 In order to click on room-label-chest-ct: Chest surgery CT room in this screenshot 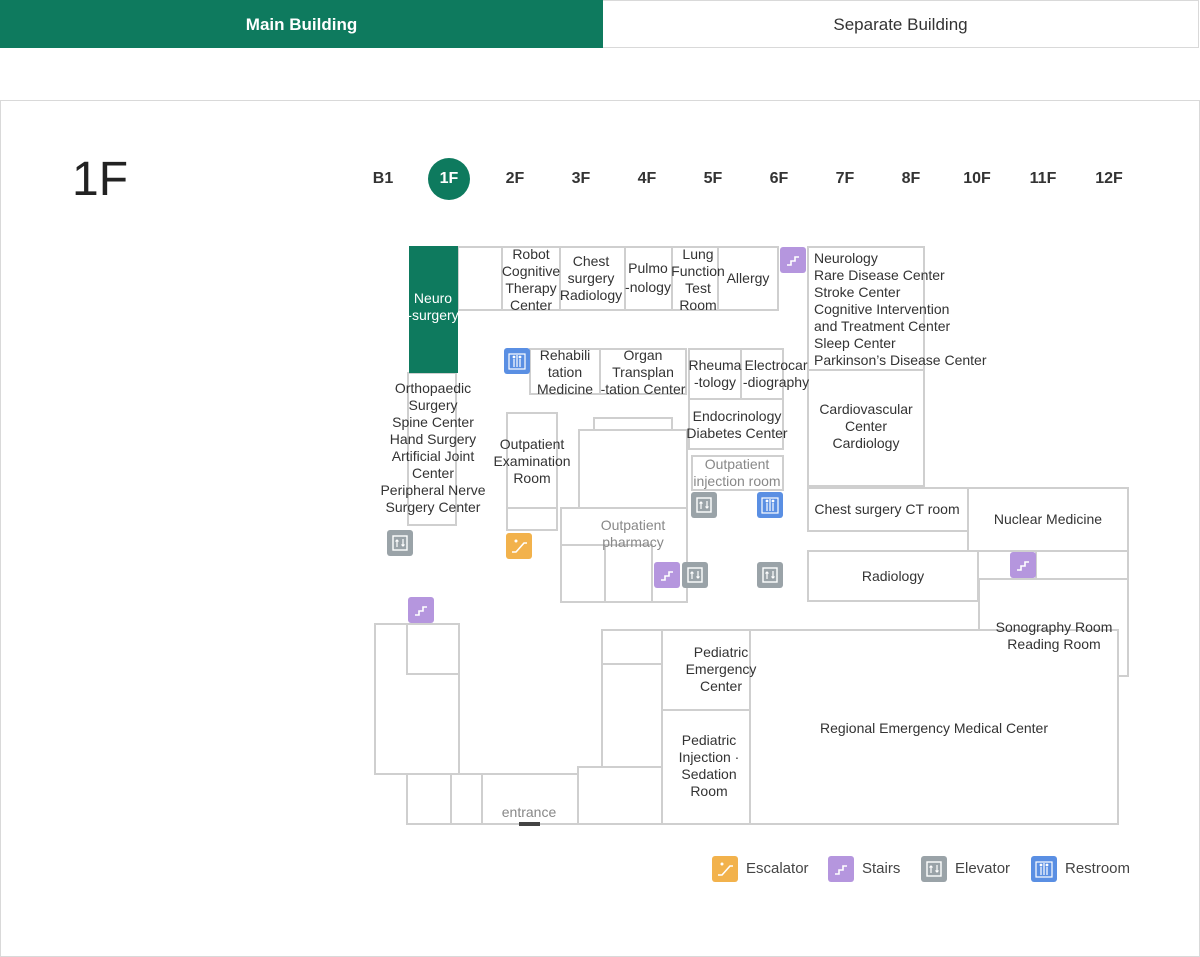, I will do `click(886, 509)`.